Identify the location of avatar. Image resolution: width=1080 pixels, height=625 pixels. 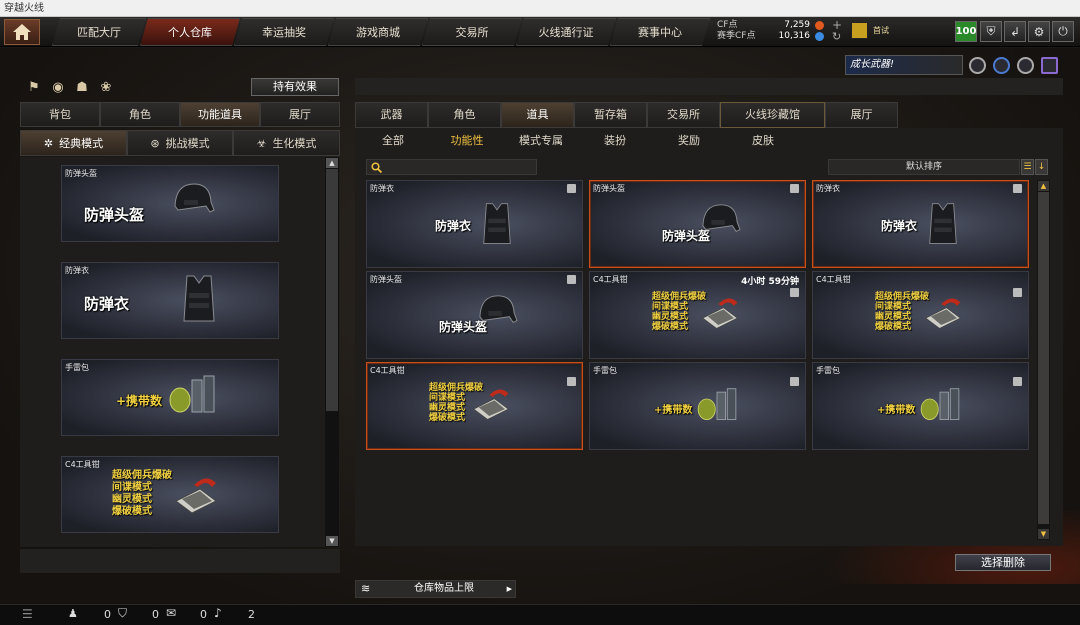
(859, 30).